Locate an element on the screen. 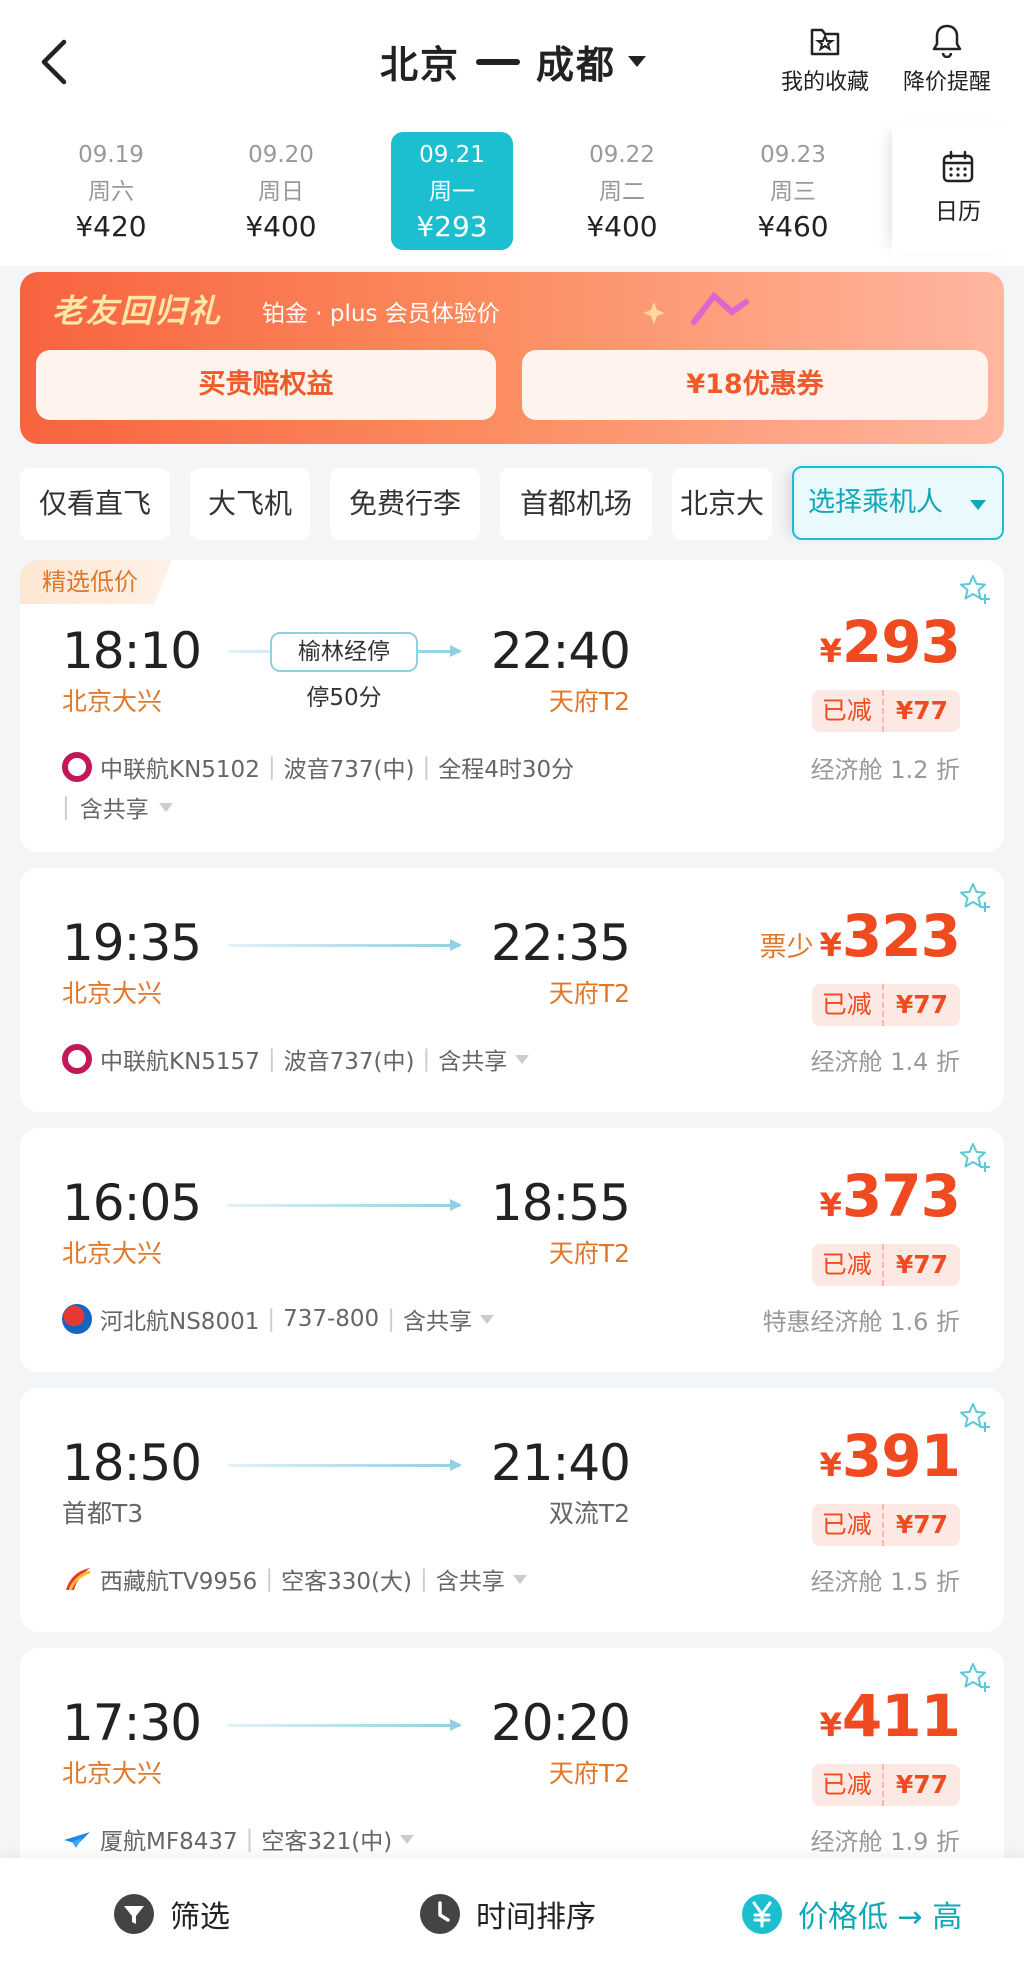 This screenshot has height=1979, width=1024. date-label: 09.20 is located at coordinates (281, 155).